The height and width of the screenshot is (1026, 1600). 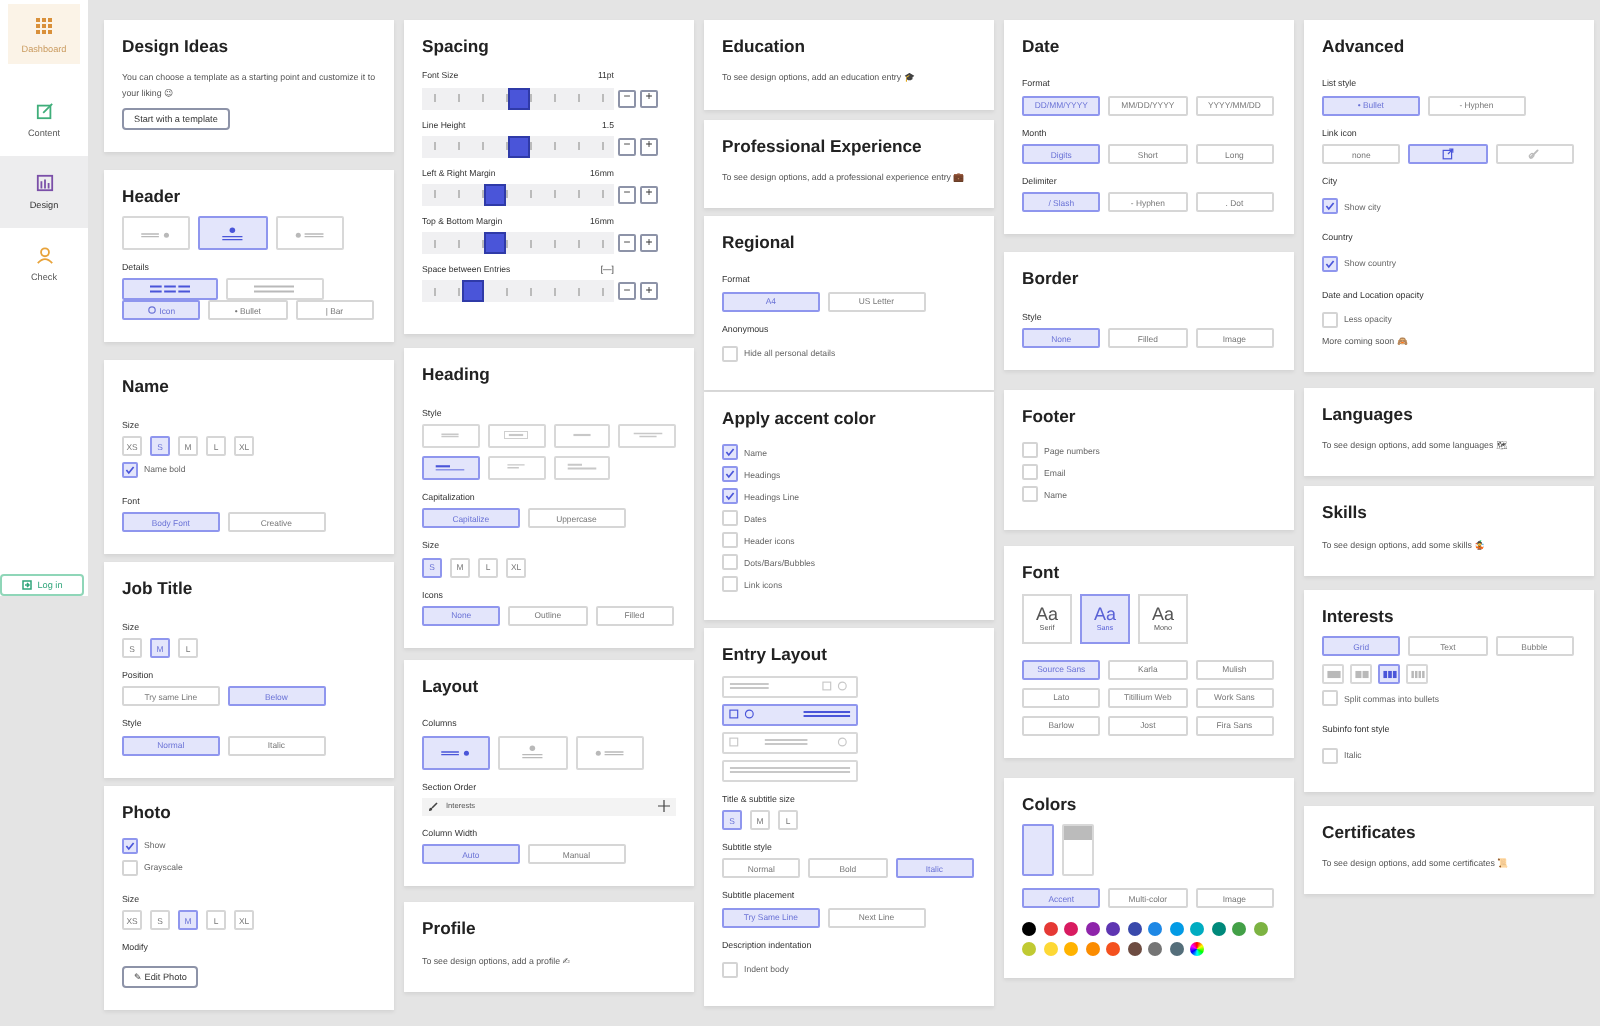 What do you see at coordinates (1041, 47) in the screenshot?
I see `card-title: Date` at bounding box center [1041, 47].